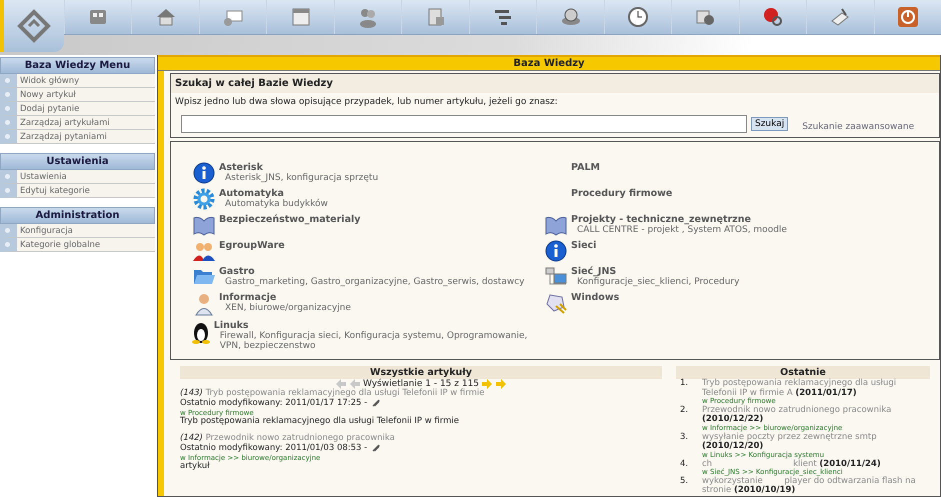 The height and width of the screenshot is (497, 941). Describe the element at coordinates (77, 231) in the screenshot. I see `menu-item: Konfiguracja` at that location.